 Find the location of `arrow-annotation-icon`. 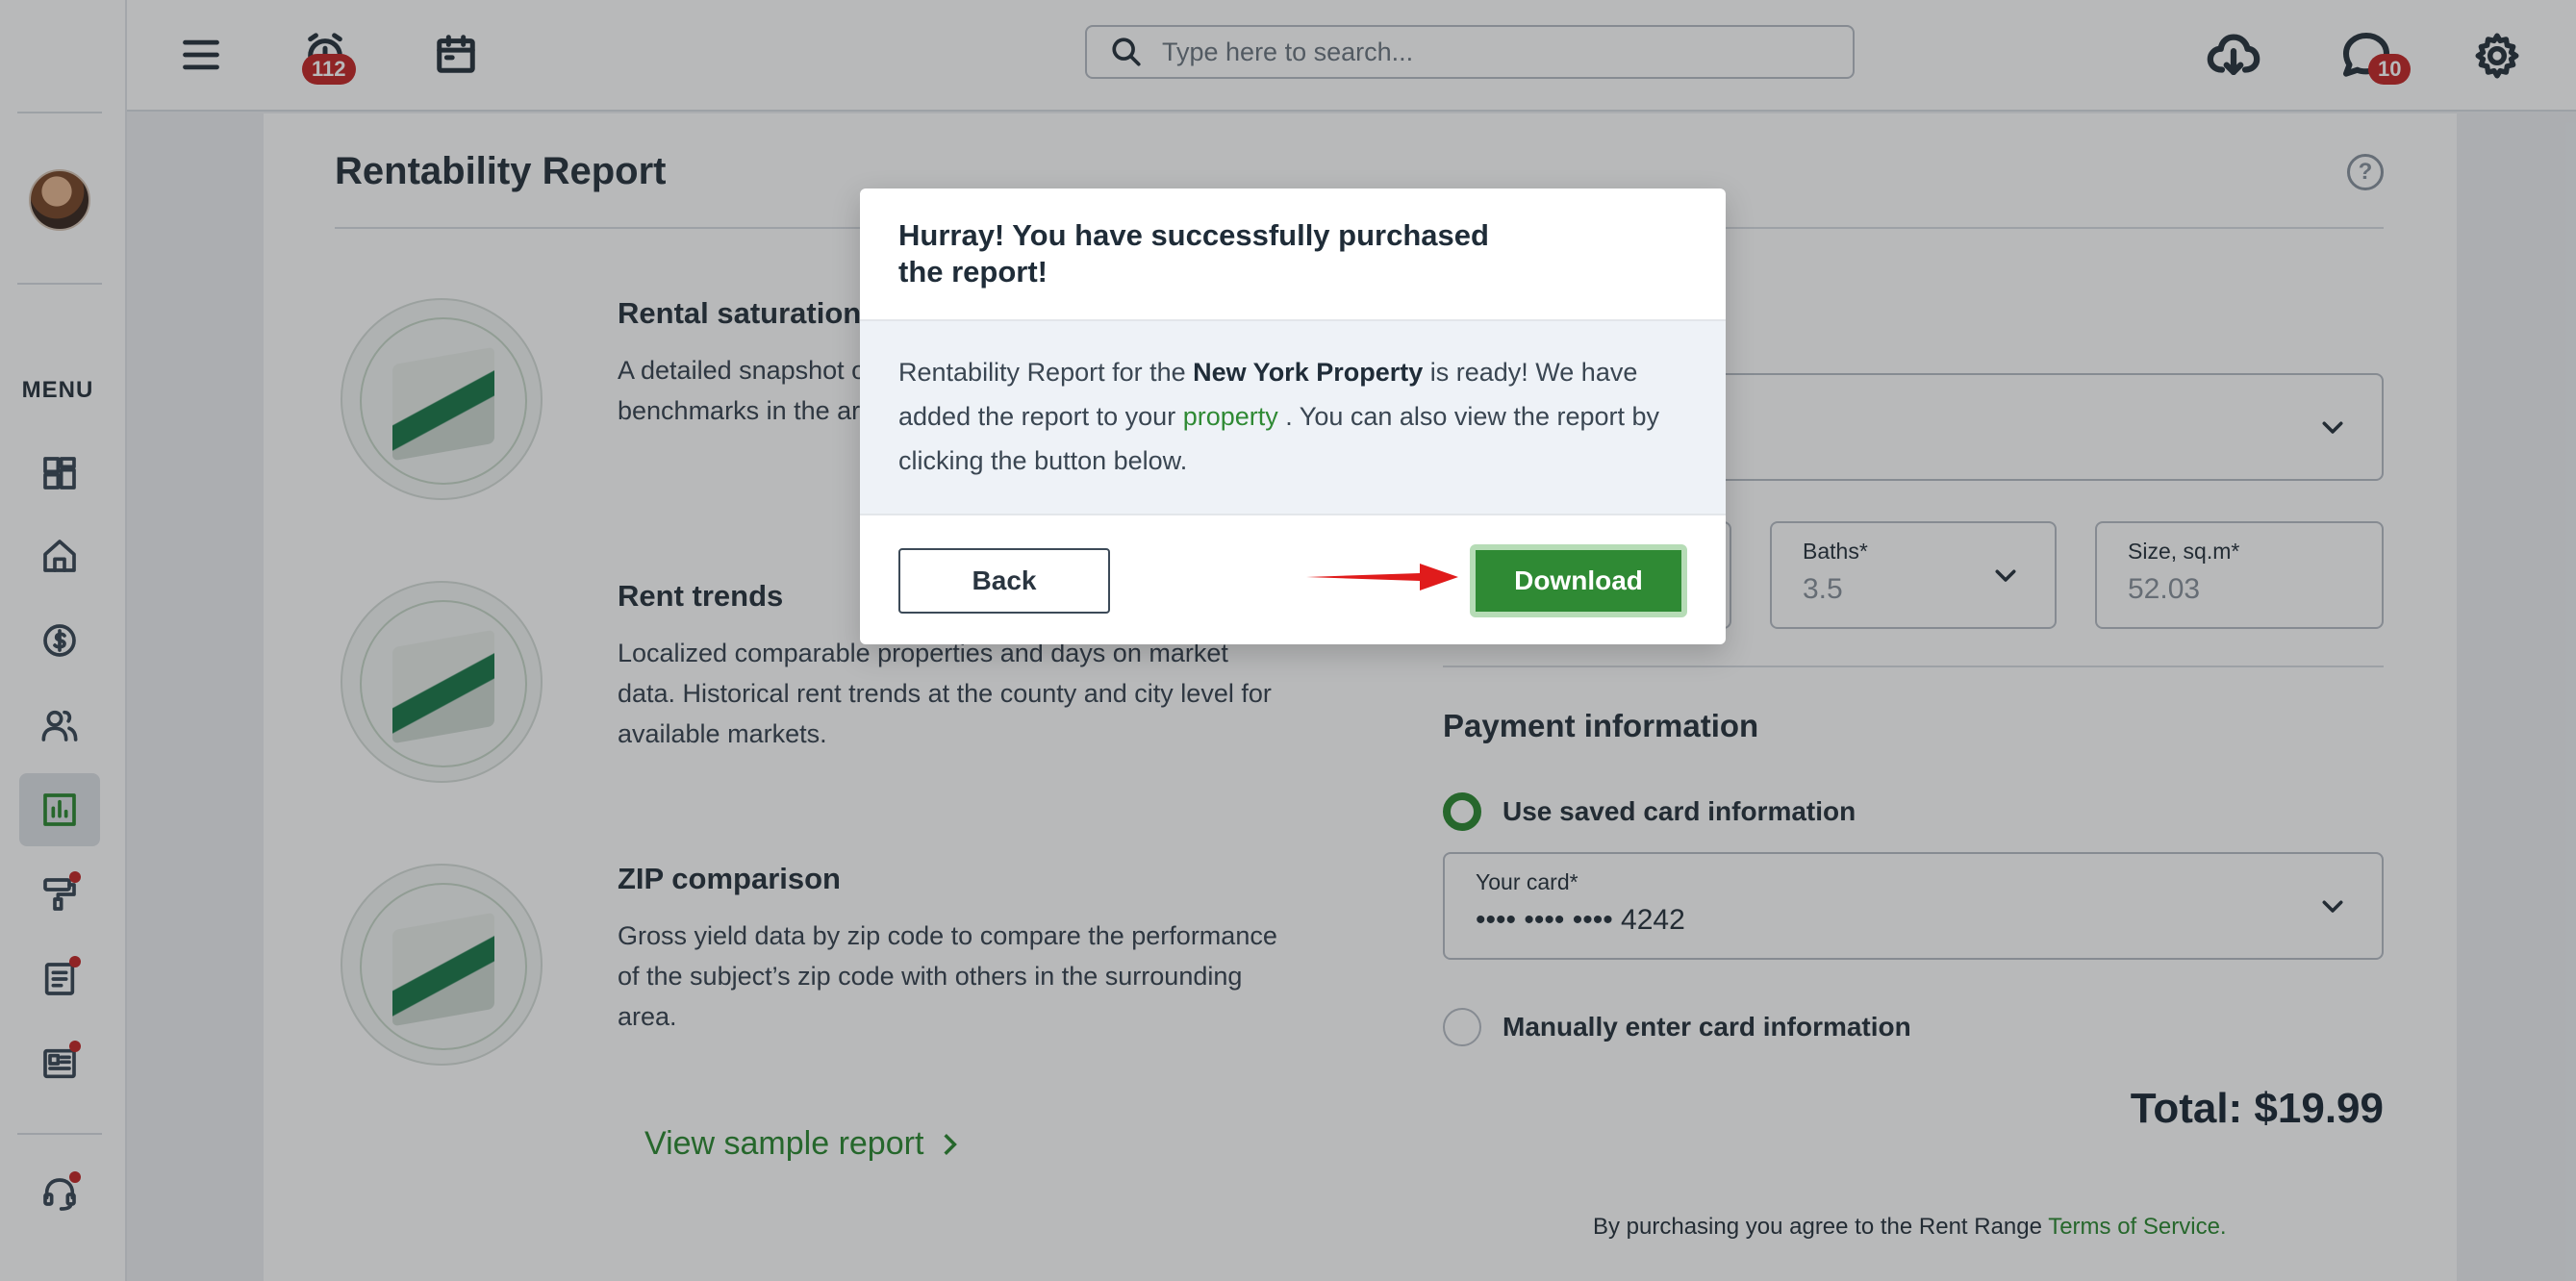

arrow-annotation-icon is located at coordinates (1382, 577).